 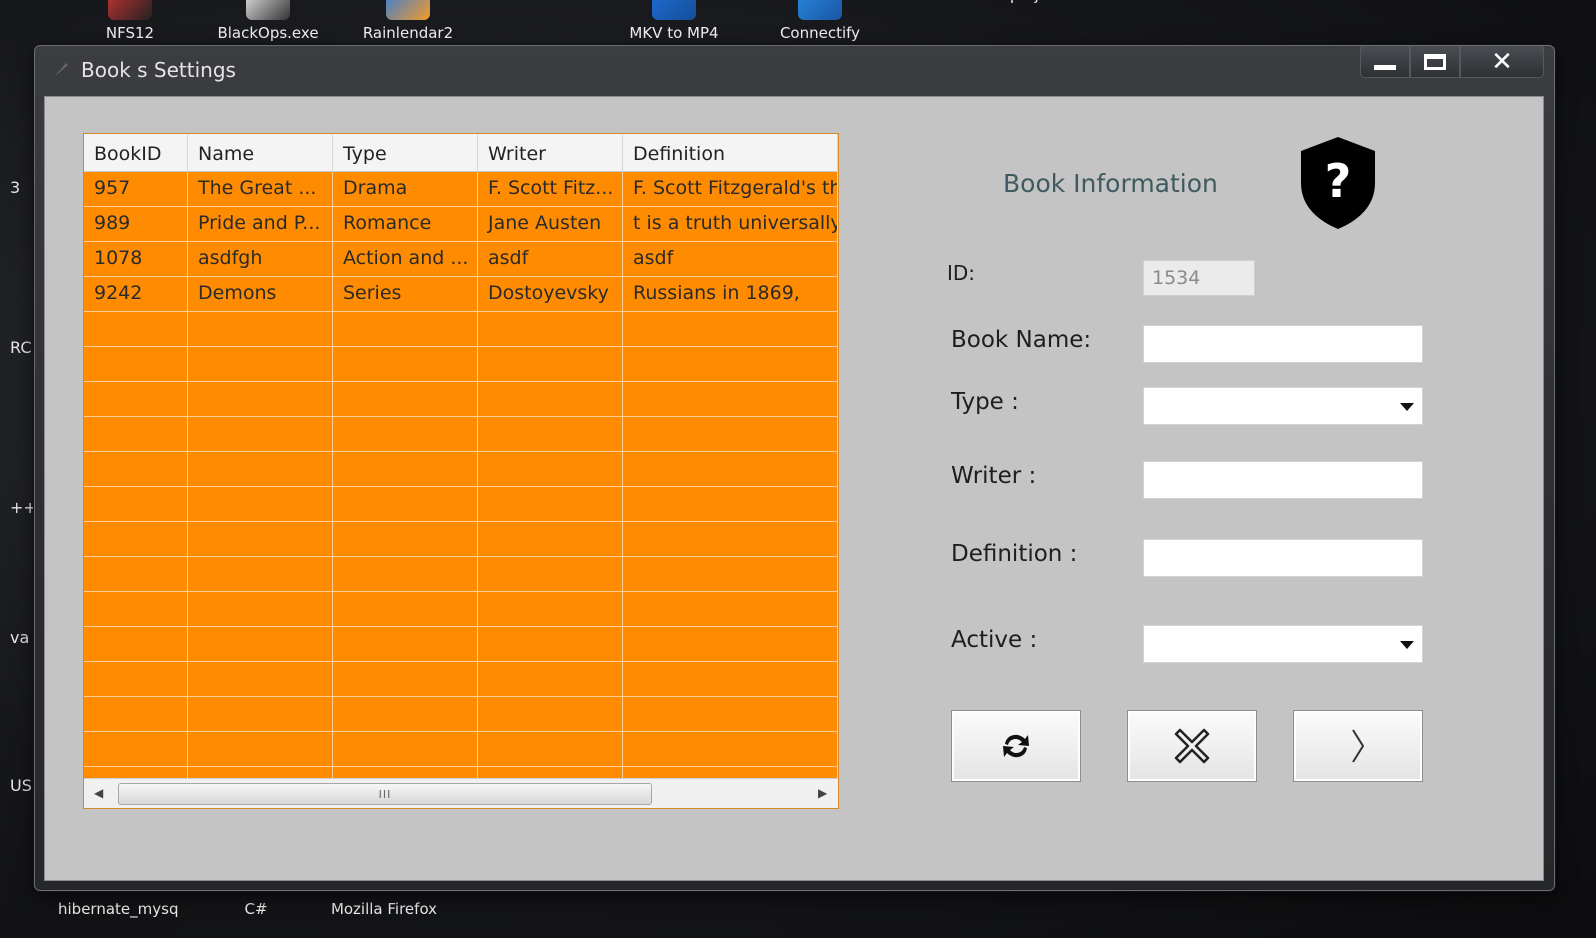 What do you see at coordinates (1283, 480) in the screenshot?
I see `writer-input` at bounding box center [1283, 480].